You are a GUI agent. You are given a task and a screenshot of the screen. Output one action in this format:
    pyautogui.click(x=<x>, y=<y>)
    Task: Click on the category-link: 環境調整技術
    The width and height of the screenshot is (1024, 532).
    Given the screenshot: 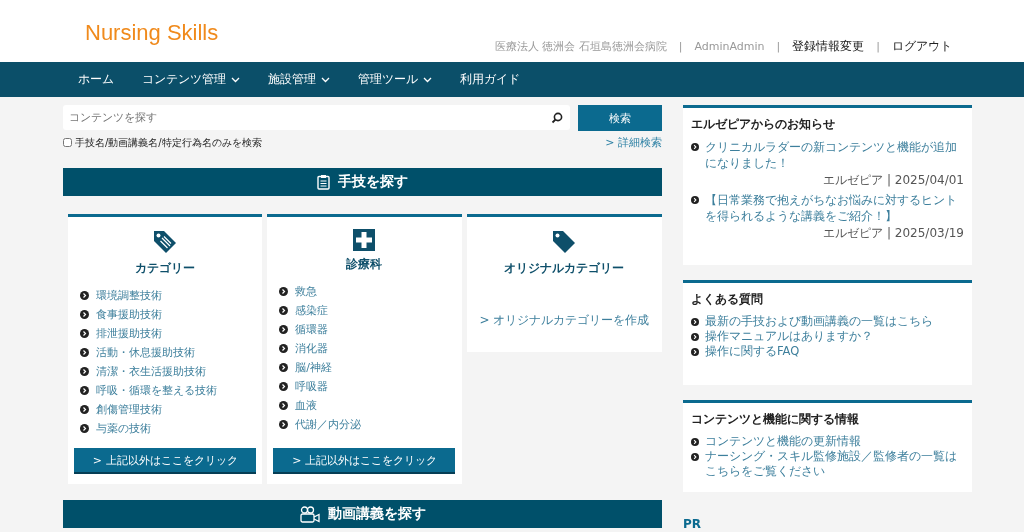 What is the action you would take?
    pyautogui.click(x=129, y=295)
    